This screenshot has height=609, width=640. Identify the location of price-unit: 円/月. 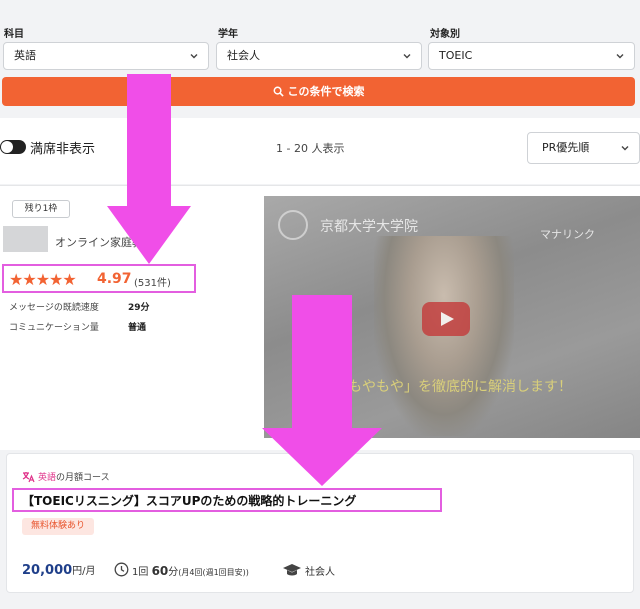
(84, 571).